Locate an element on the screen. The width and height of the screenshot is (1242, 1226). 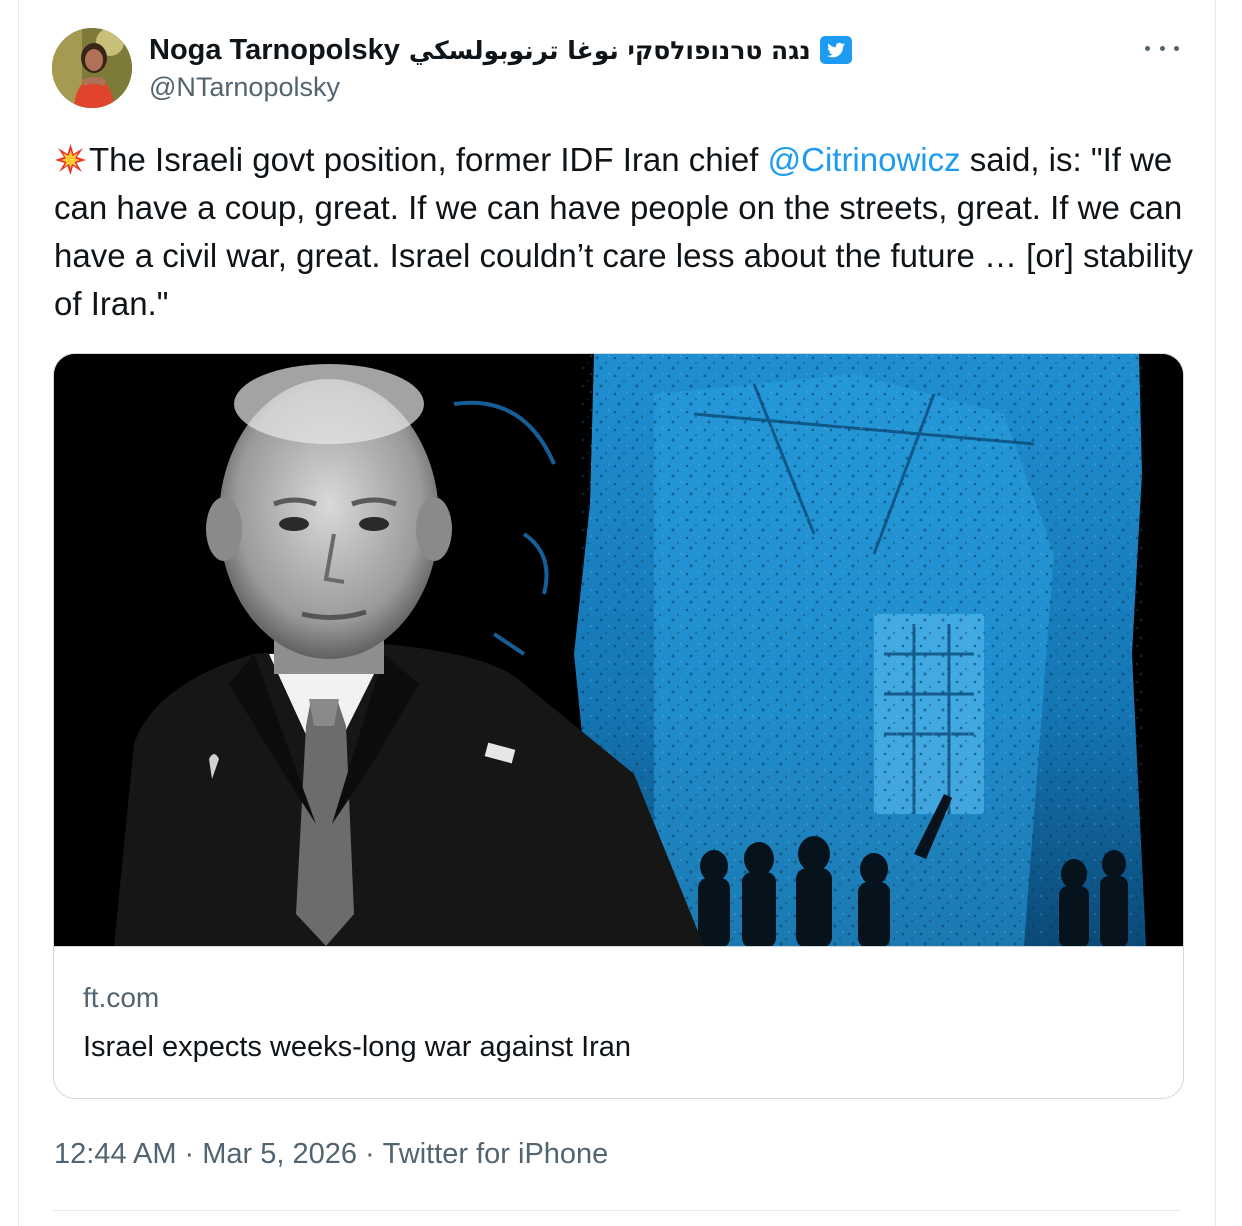
more-options-icon is located at coordinates (1162, 48).